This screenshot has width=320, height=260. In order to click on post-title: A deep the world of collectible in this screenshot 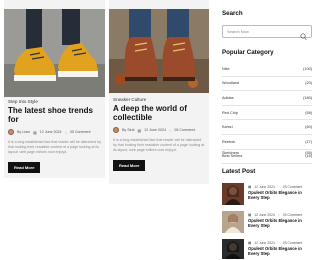, I will do `click(159, 113)`.